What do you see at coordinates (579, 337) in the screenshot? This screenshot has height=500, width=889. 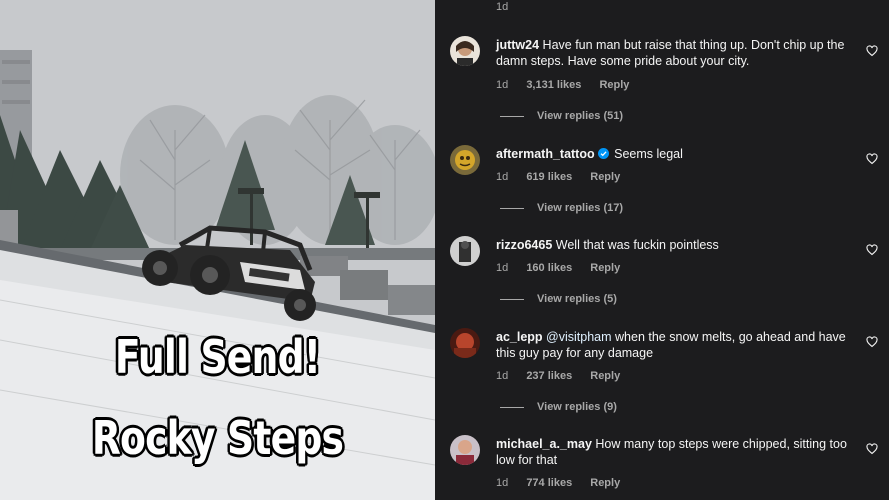 I see `comment-mention: @visitpham` at bounding box center [579, 337].